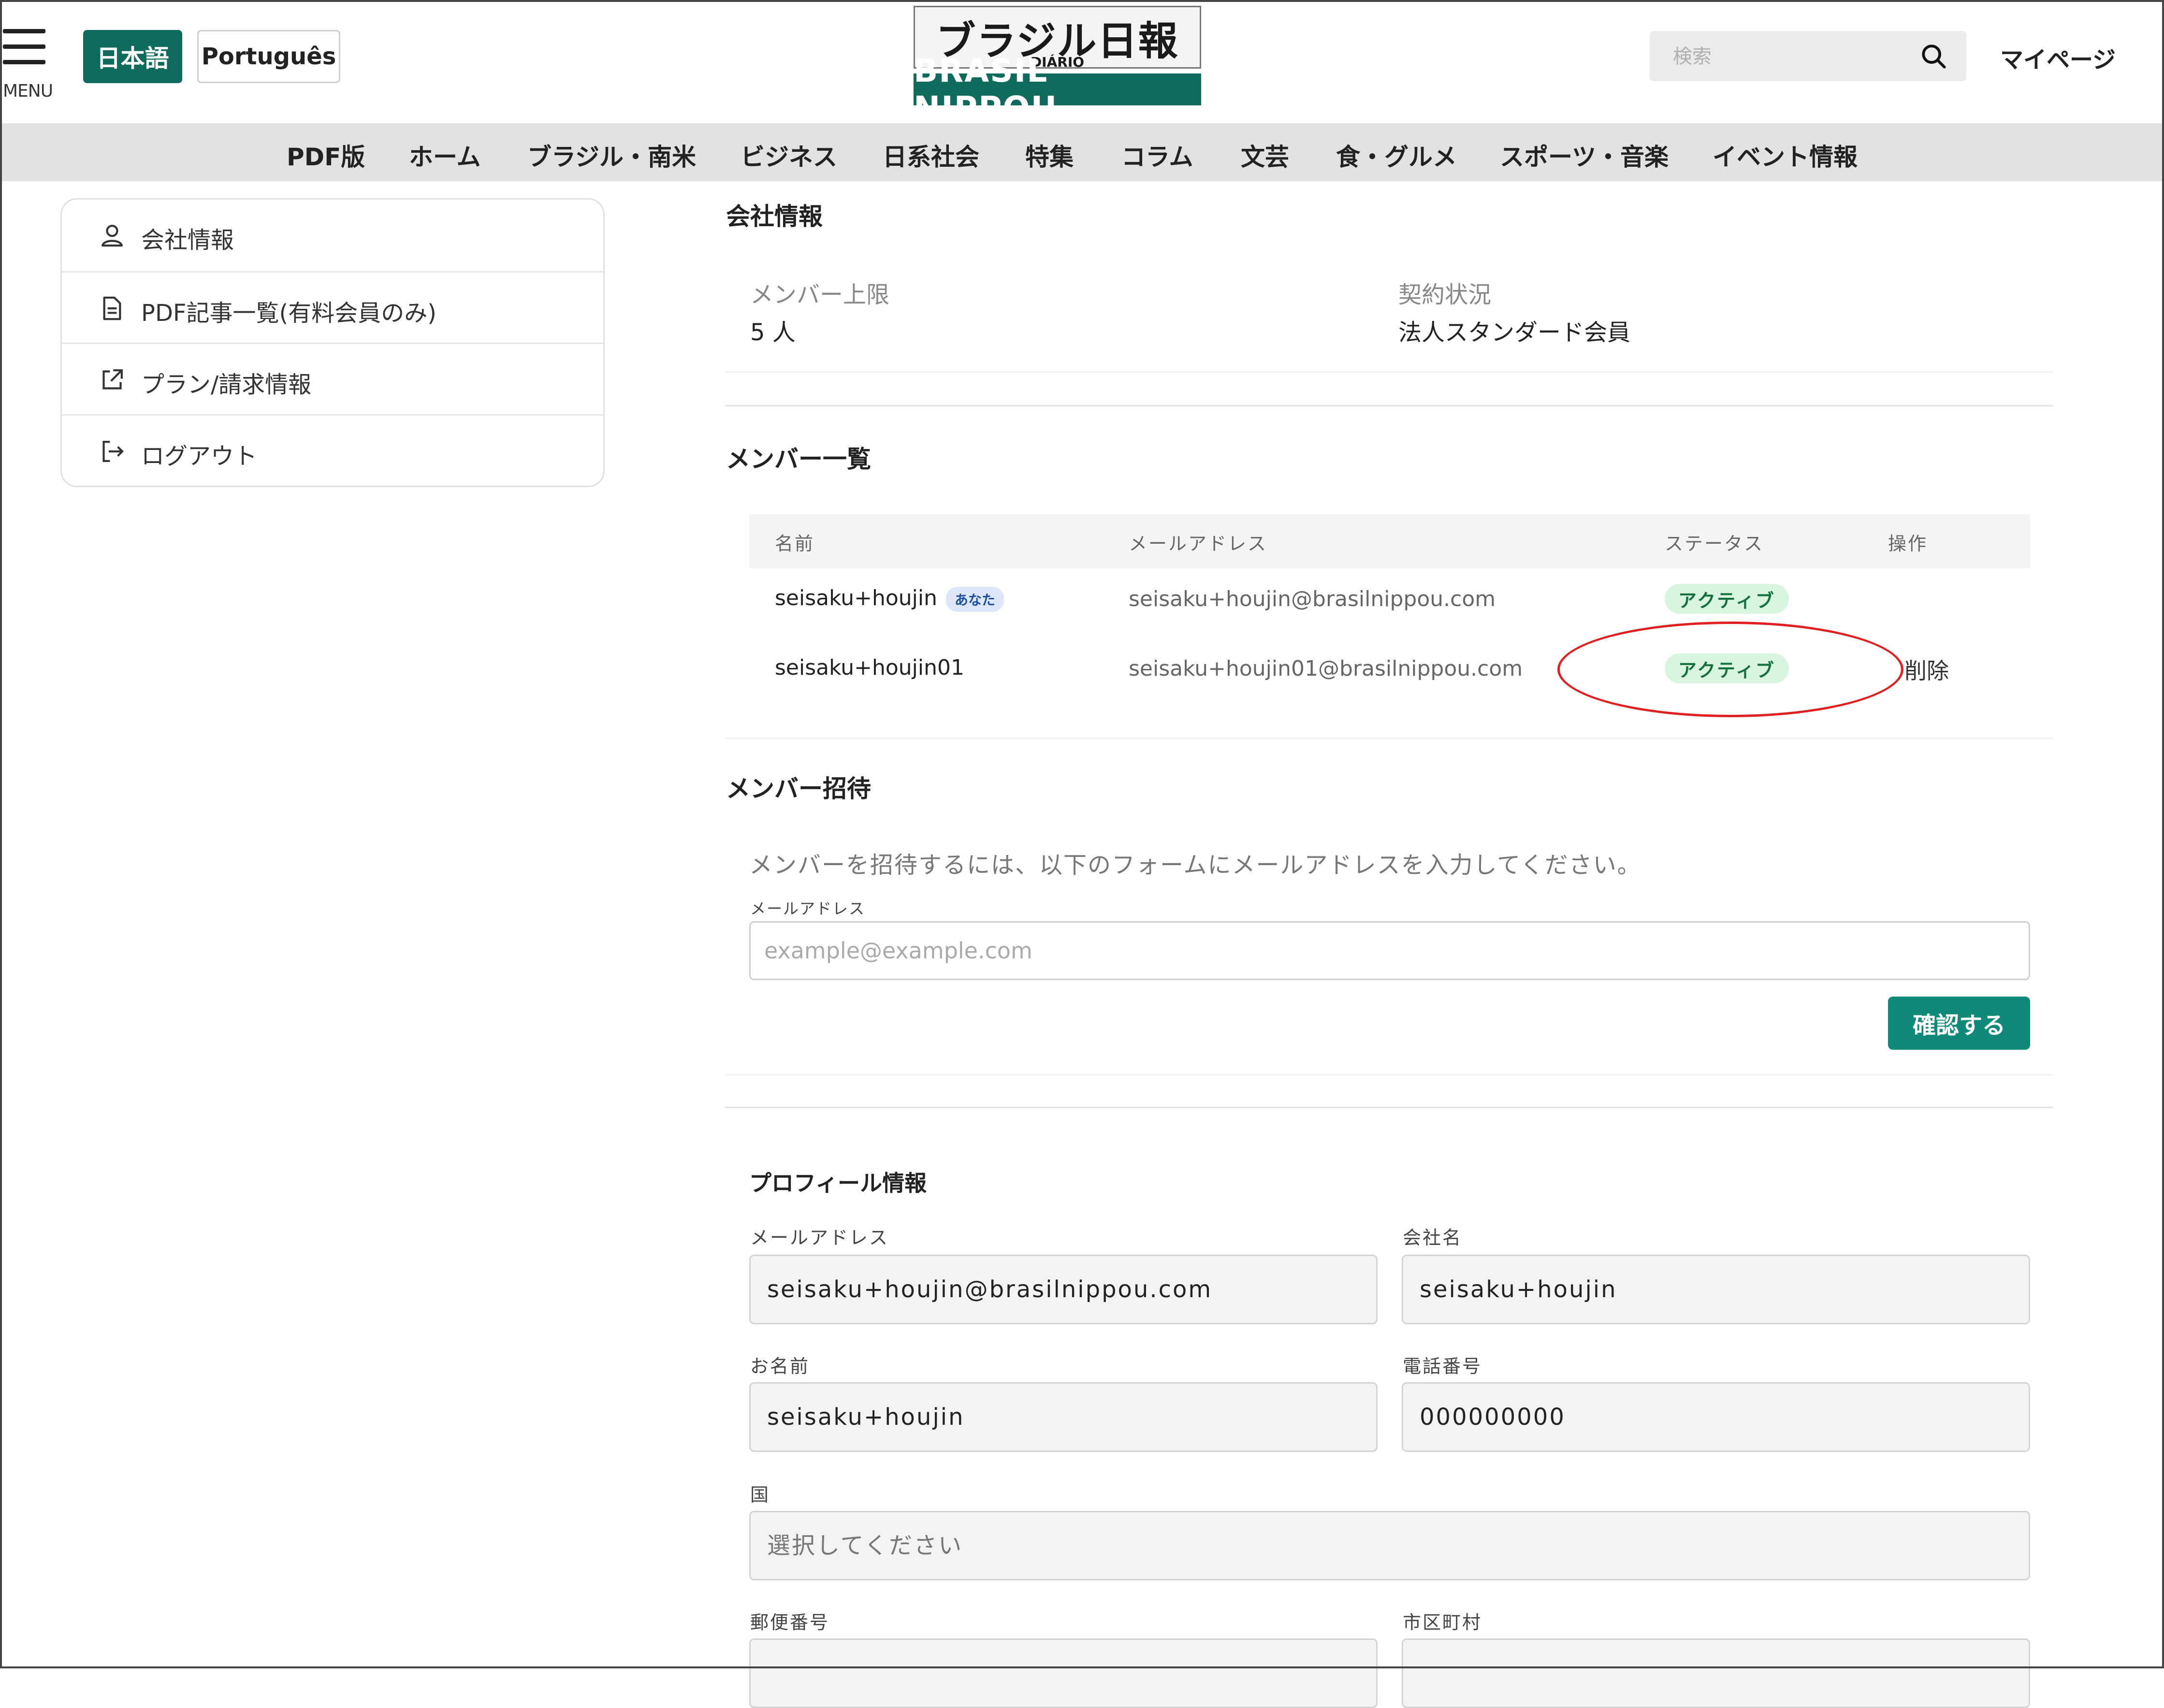 The height and width of the screenshot is (1708, 2164). Describe the element at coordinates (112, 379) in the screenshot. I see `external-link-icon` at that location.